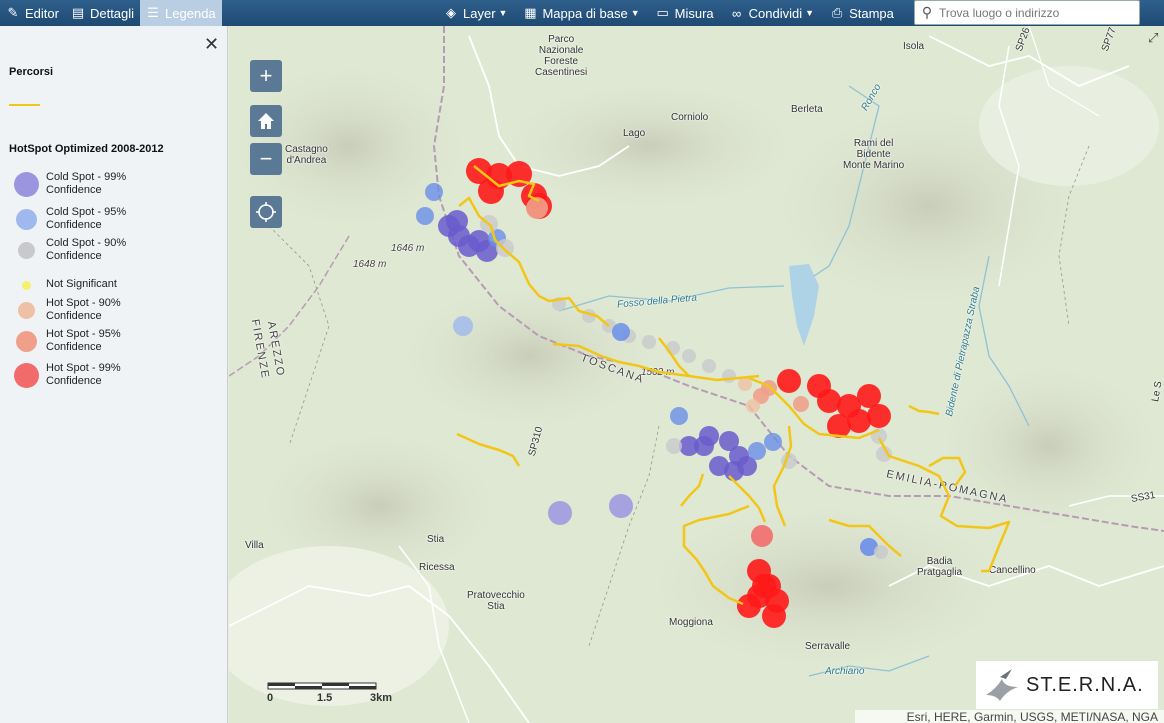  Describe the element at coordinates (451, 12) in the screenshot. I see `layers-icon: ◈` at that location.